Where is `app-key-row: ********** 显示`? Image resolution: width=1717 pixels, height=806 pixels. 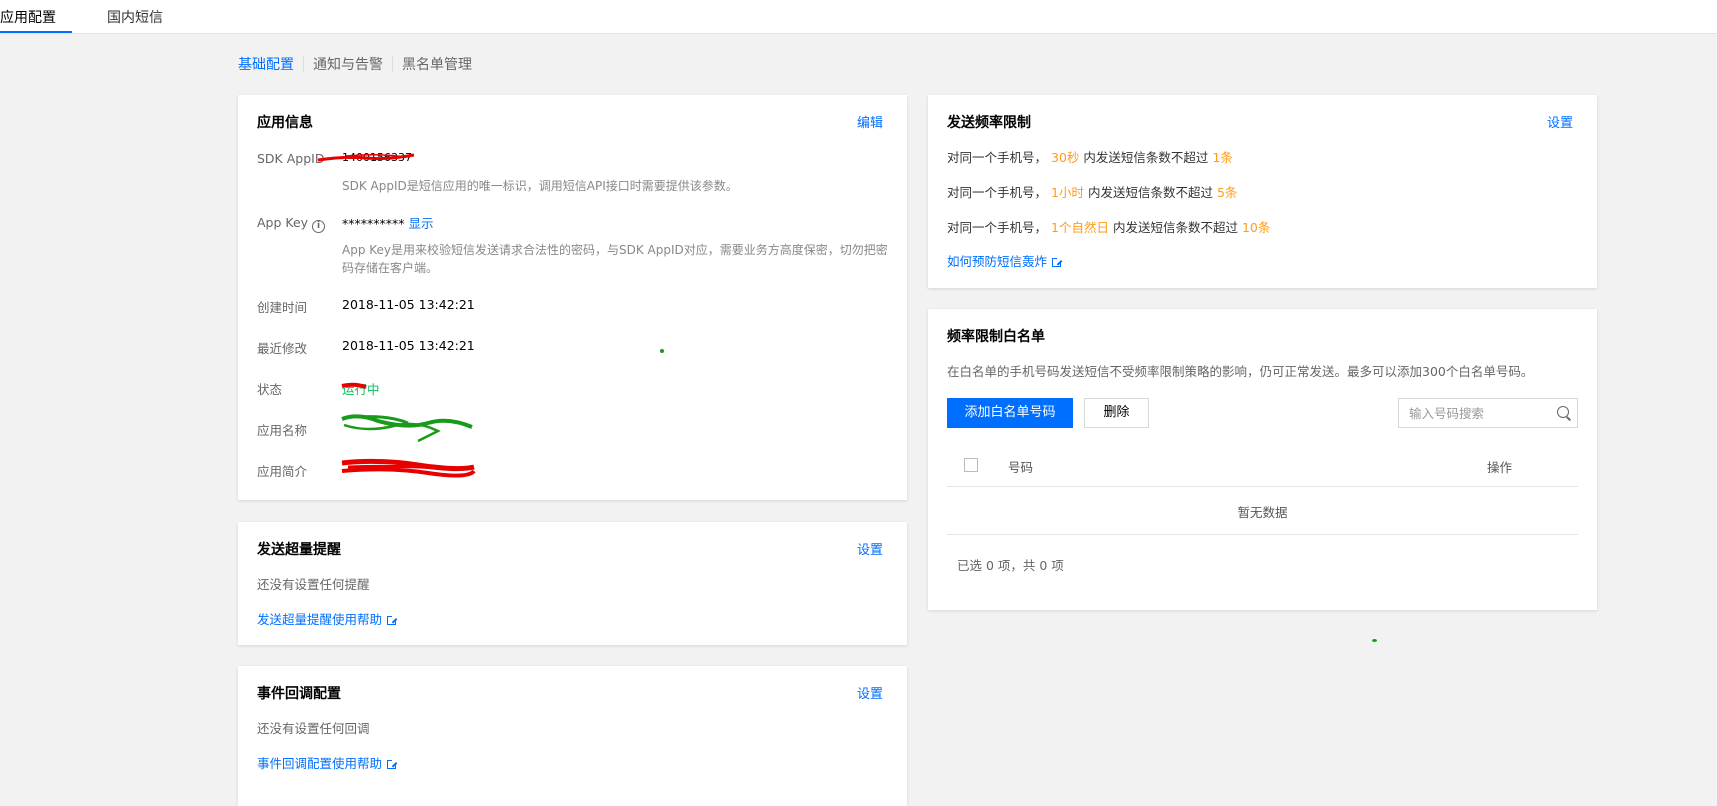 app-key-row: ********** 显示 is located at coordinates (388, 222).